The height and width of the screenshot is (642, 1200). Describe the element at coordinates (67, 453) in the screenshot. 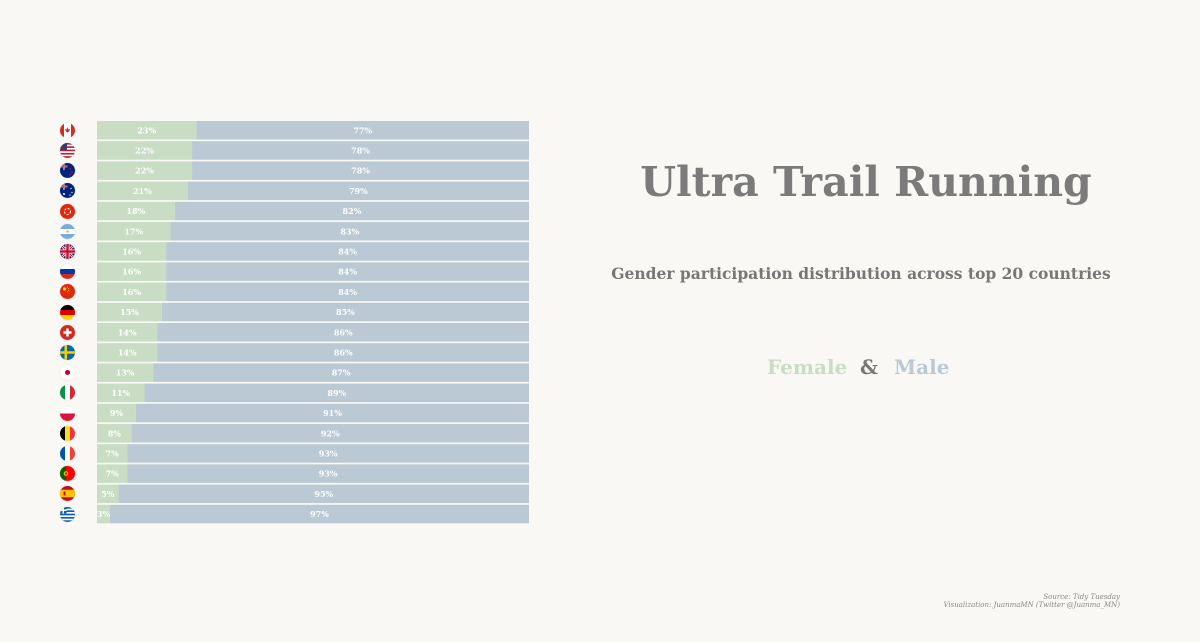

I see `flag-fr-icon` at that location.